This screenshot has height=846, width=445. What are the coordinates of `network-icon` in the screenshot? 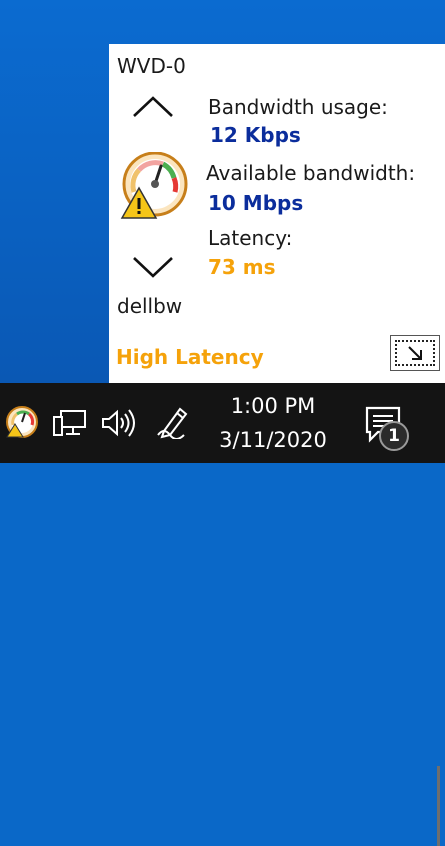 It's located at (70, 423).